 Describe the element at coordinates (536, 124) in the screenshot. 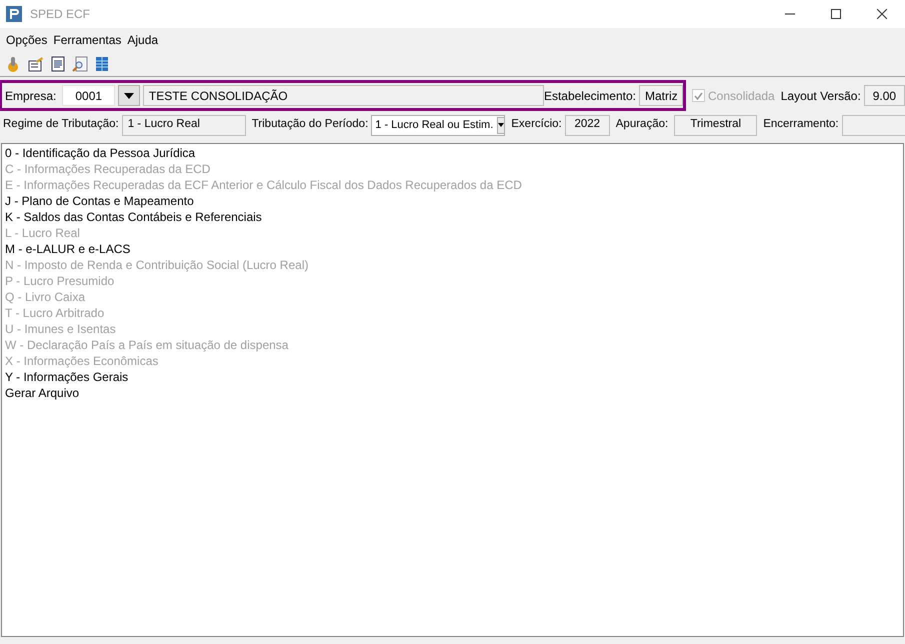

I see `field-label: Exercício:` at that location.